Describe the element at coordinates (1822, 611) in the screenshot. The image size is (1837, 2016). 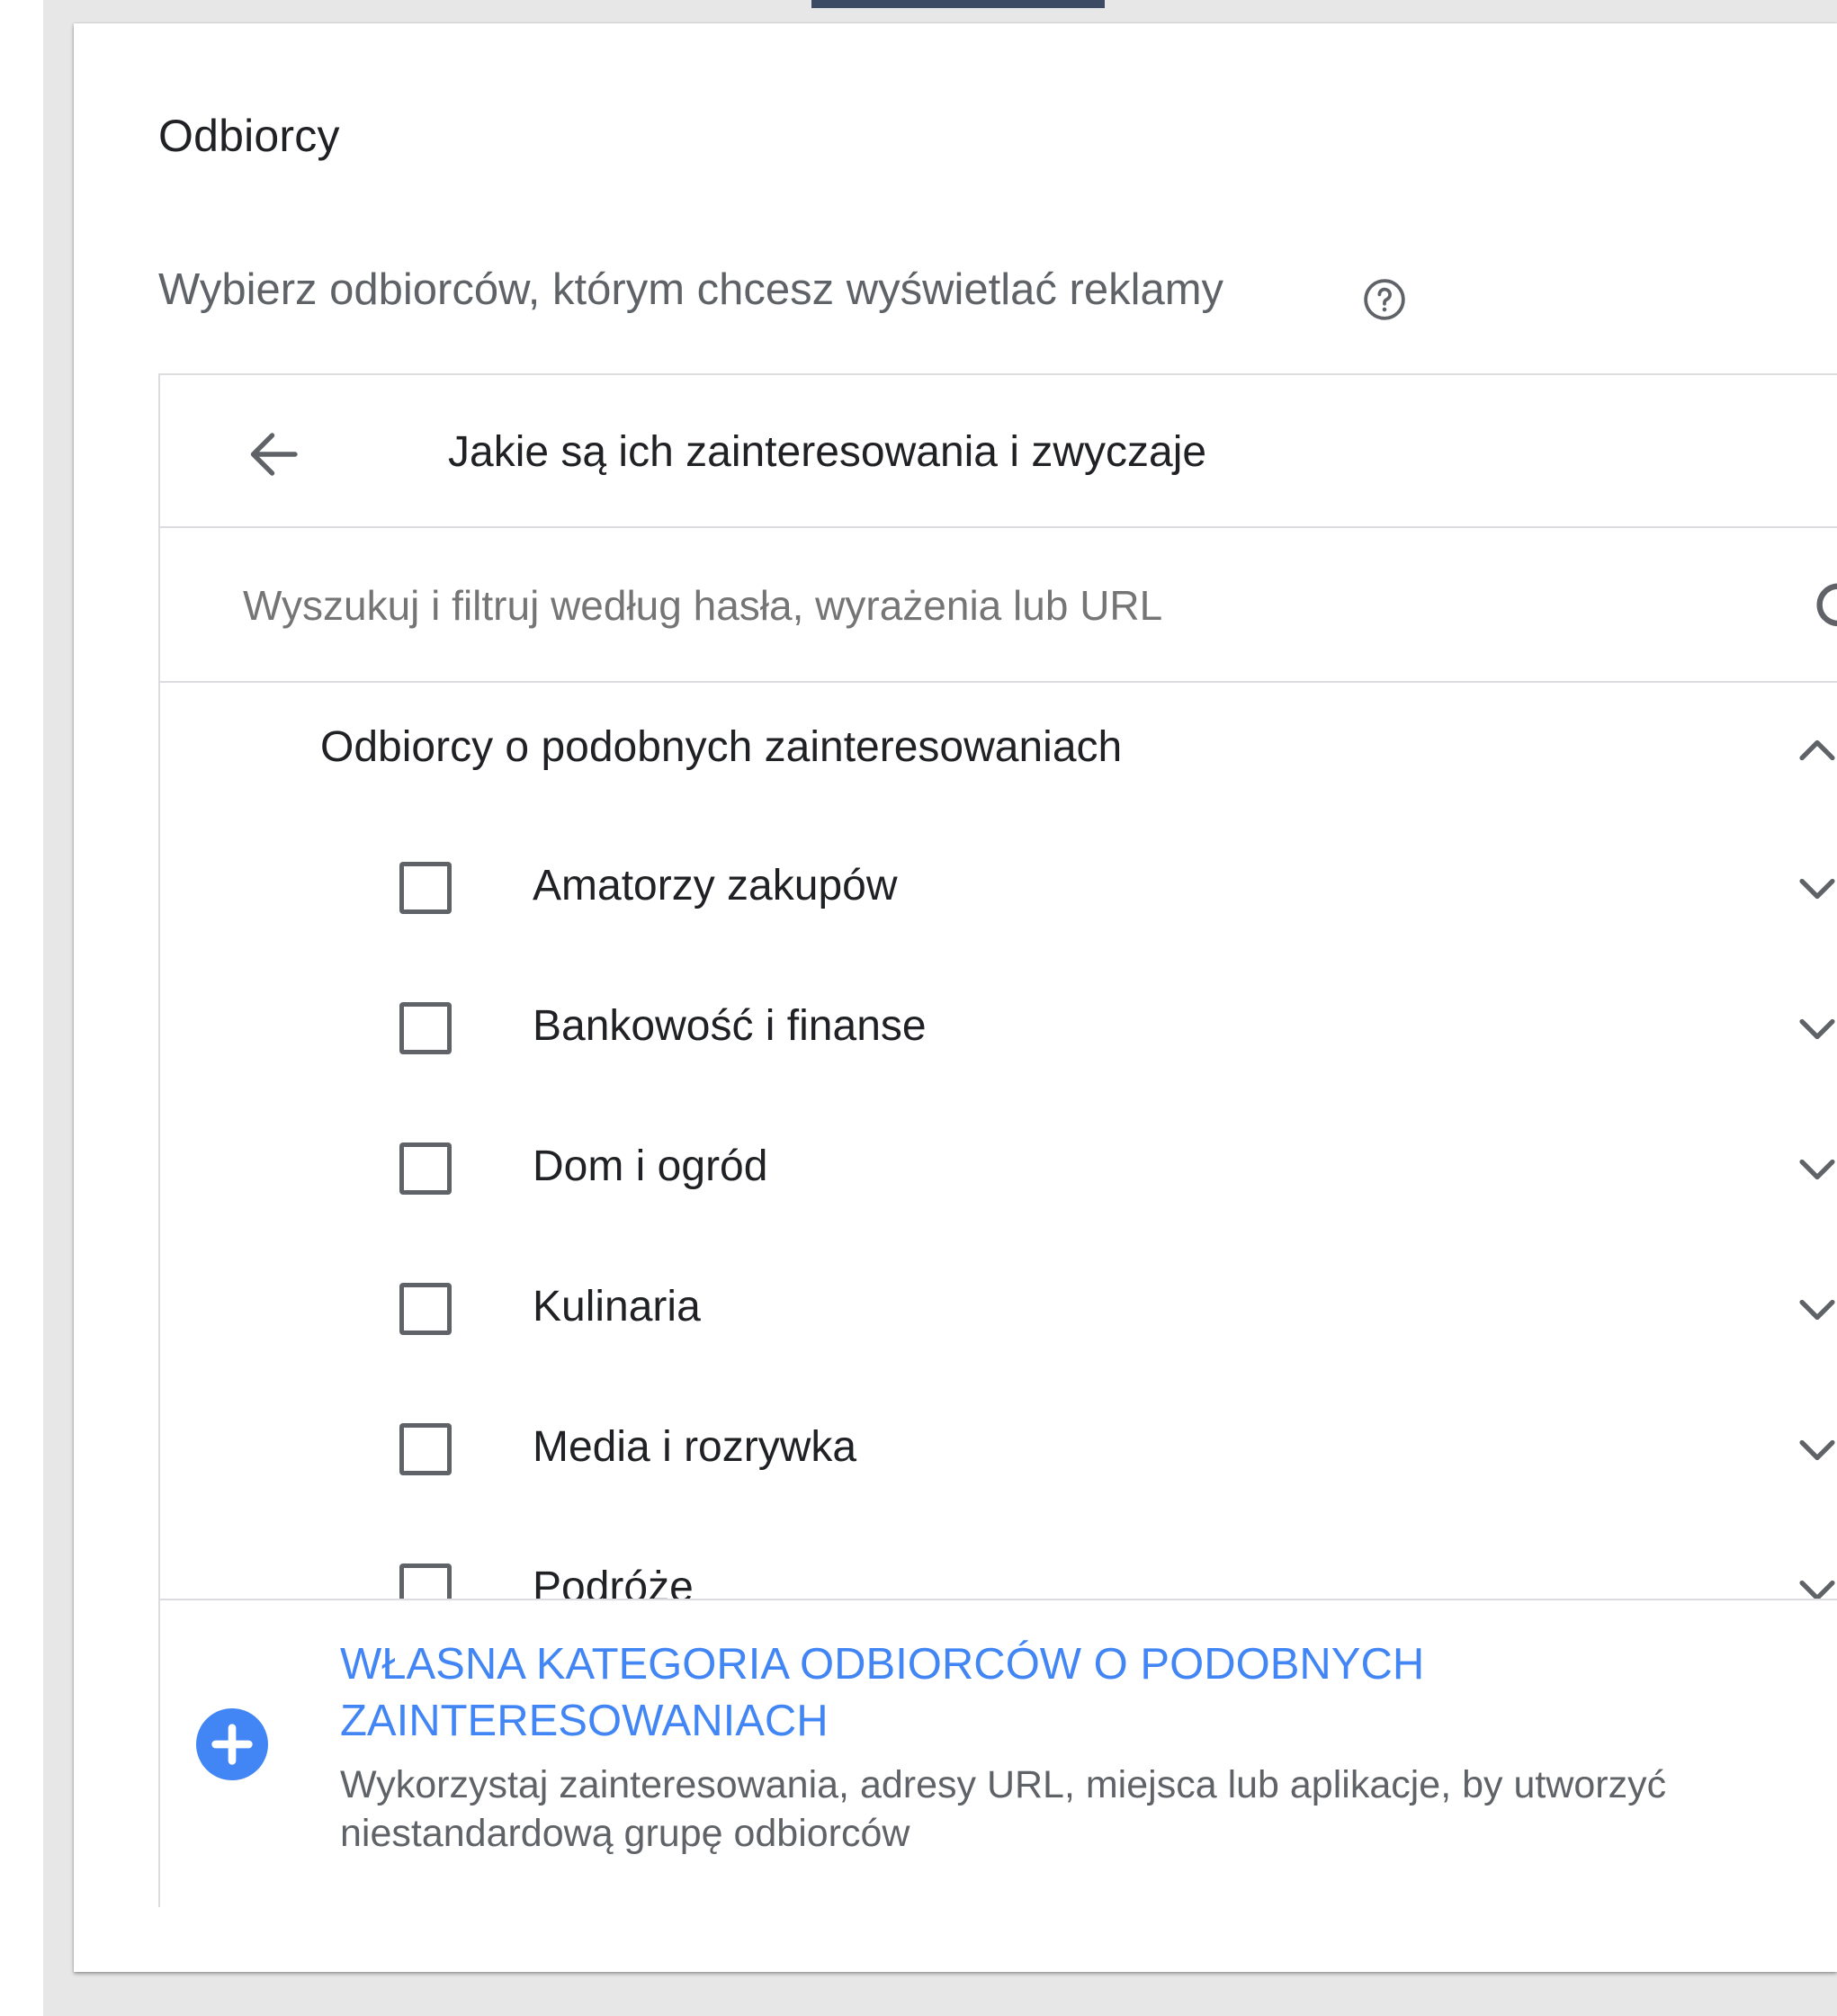
I see `search-icon` at that location.